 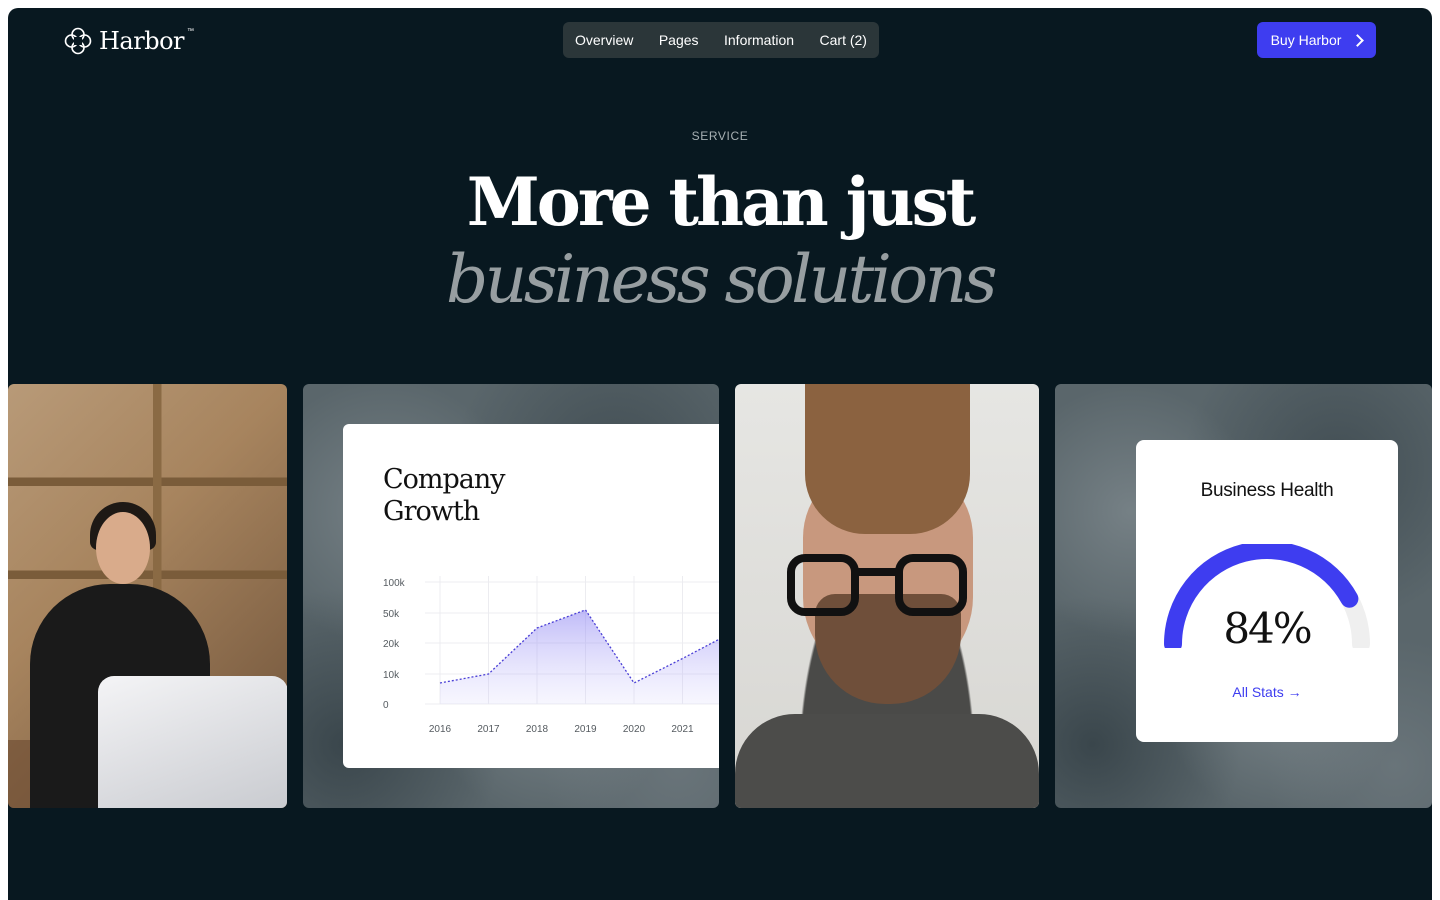 I want to click on laptop-shape, so click(x=192, y=742).